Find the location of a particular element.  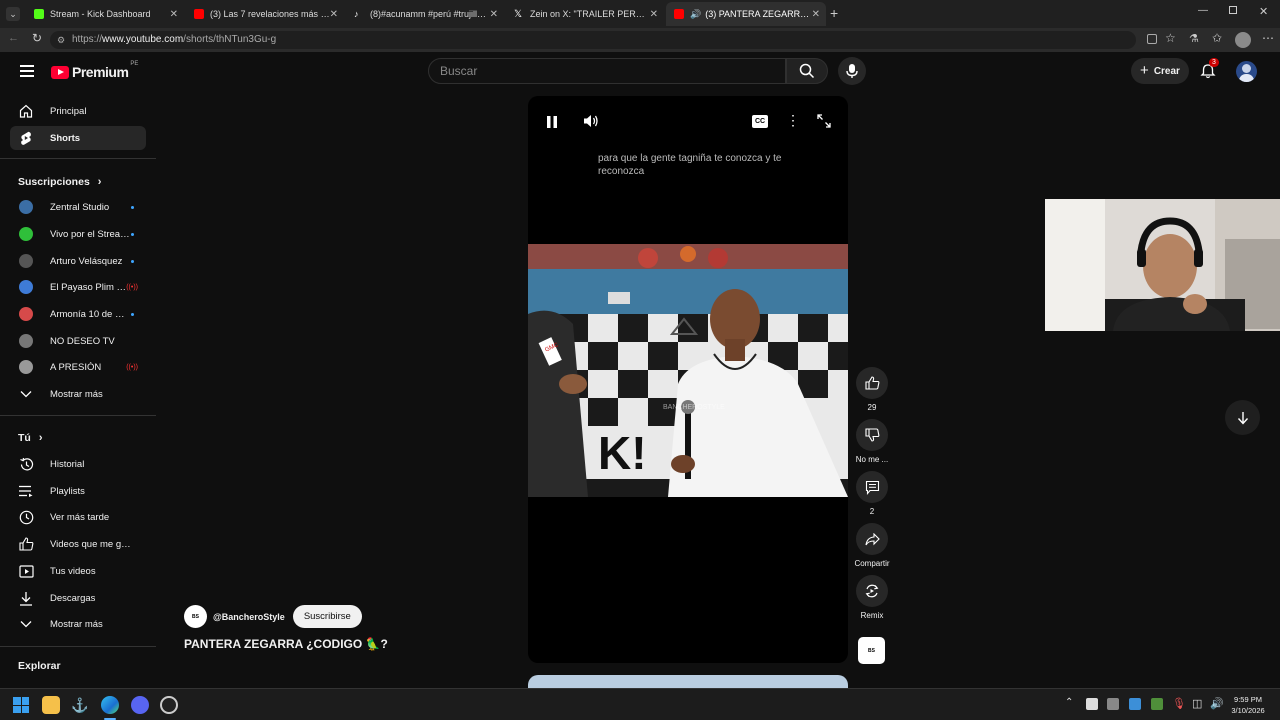

channel-avatar: BS is located at coordinates (195, 616).